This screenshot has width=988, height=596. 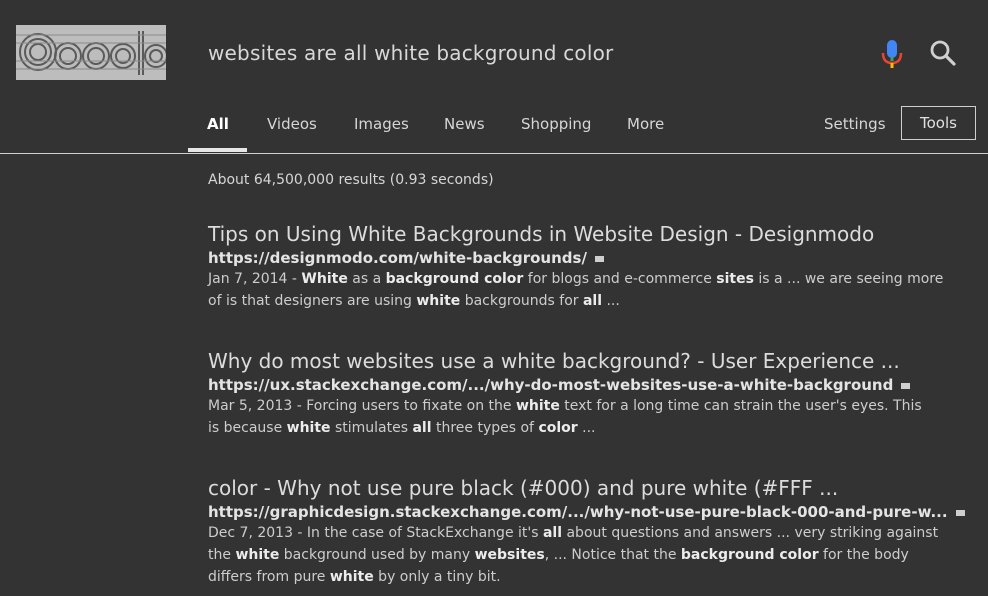 I want to click on logo-graphic, so click(x=91, y=52).